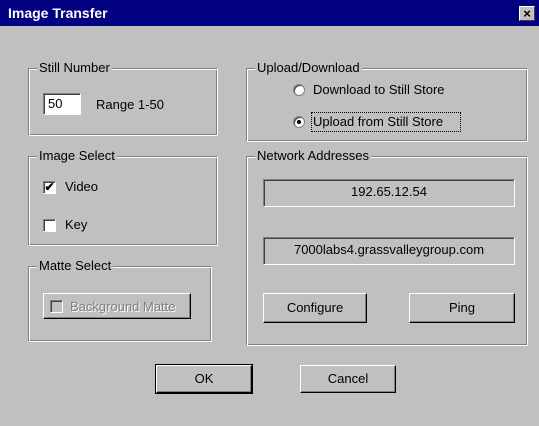 The width and height of the screenshot is (539, 426). Describe the element at coordinates (389, 193) in the screenshot. I see `ip-address-field: 192.65.12.54` at that location.